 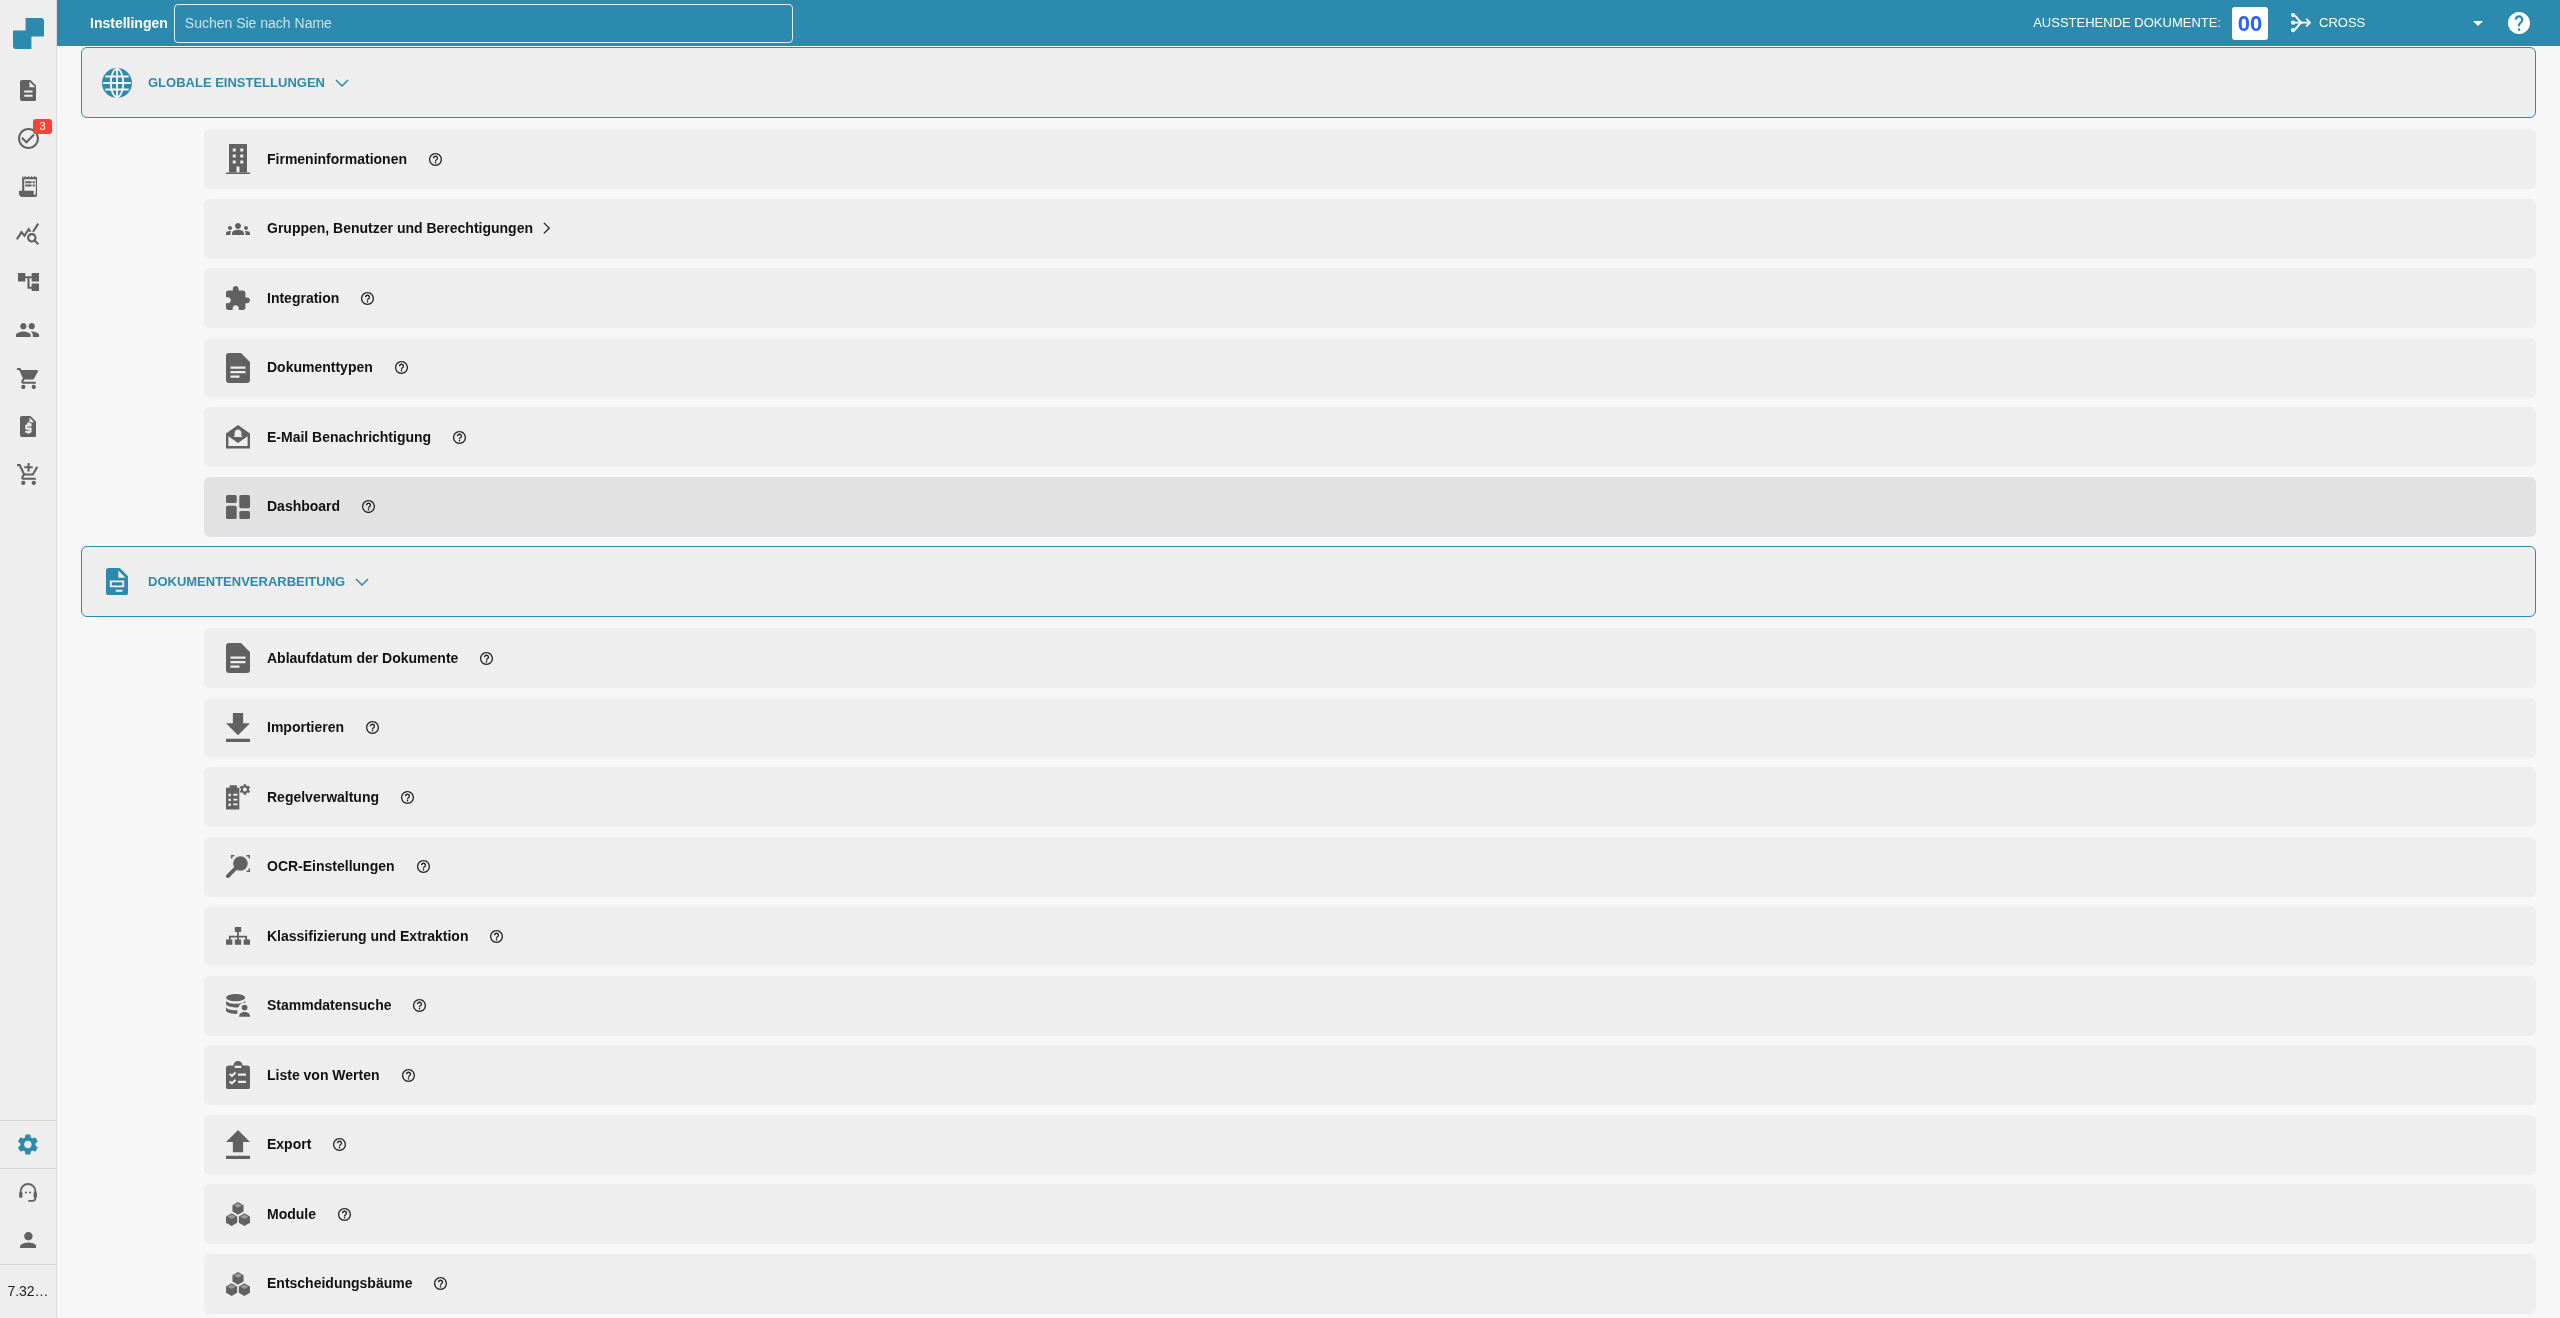 I want to click on settings-row: Entscheidungsbäume, so click(x=1370, y=1283).